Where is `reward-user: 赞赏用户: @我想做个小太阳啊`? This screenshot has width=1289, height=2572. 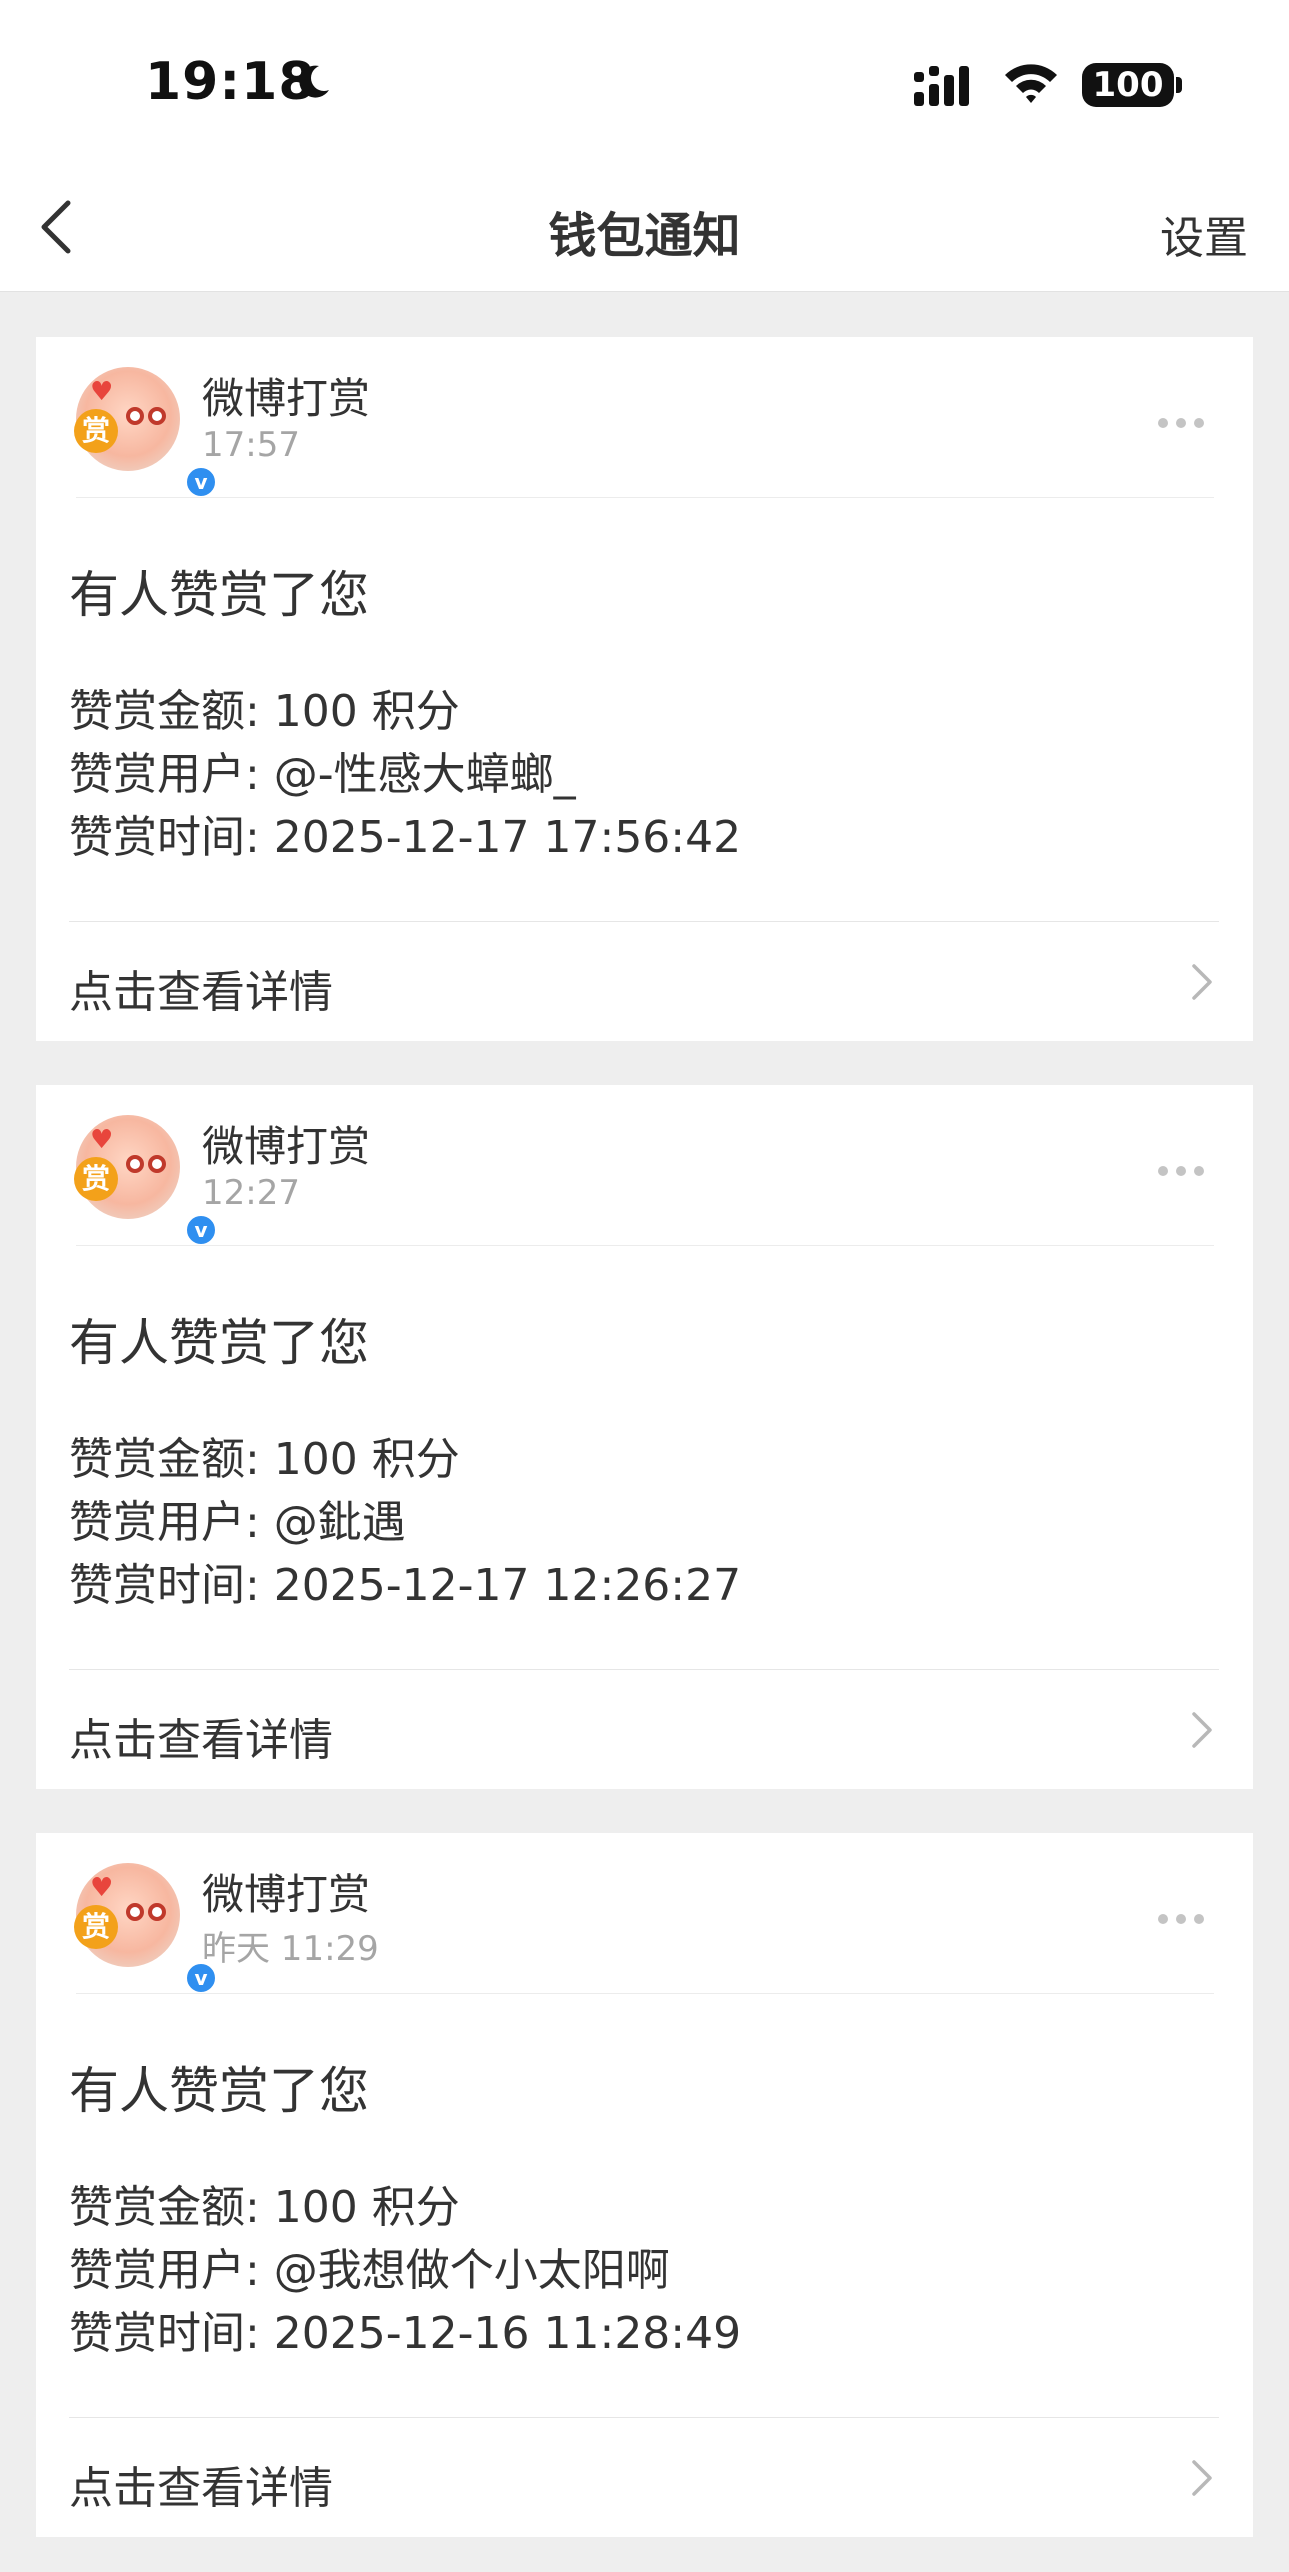 reward-user: 赞赏用户: @我想做个小太阳啊 is located at coordinates (369, 2270).